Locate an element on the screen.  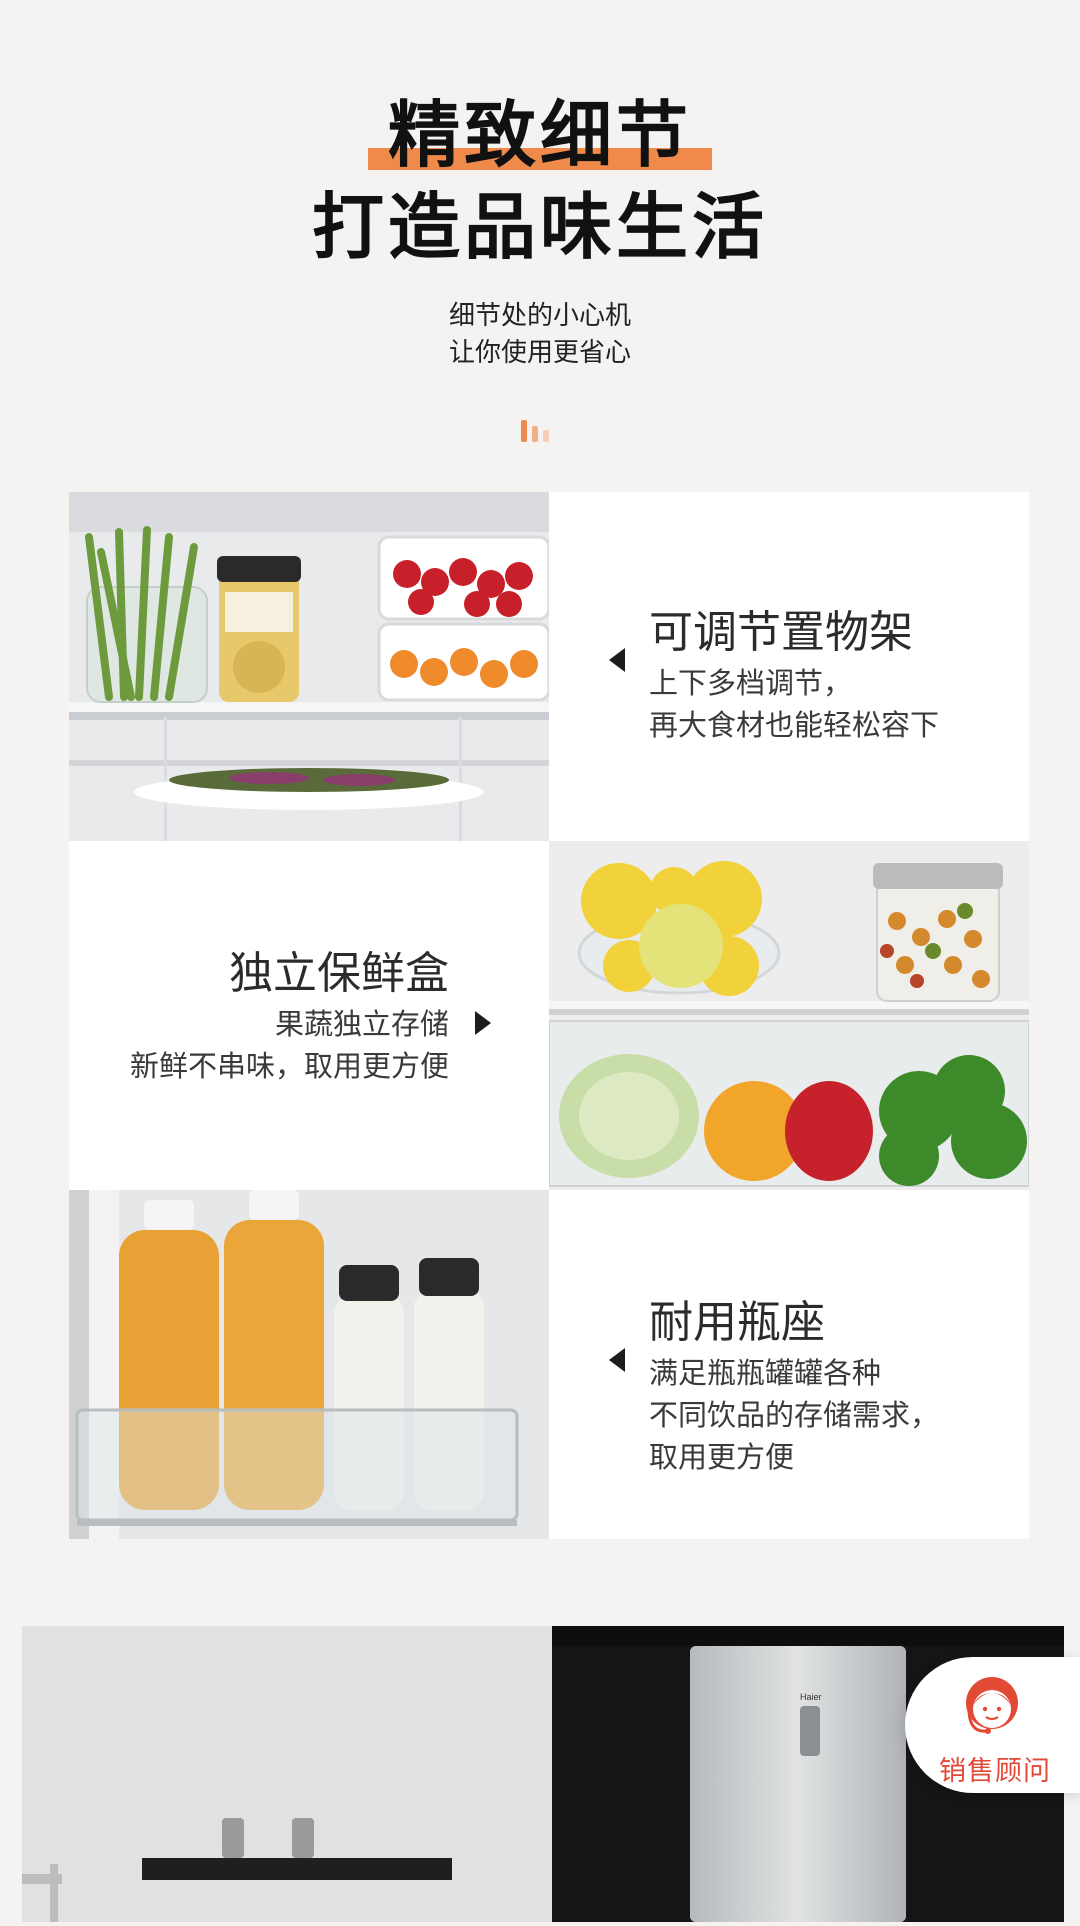
crisper-illustration is located at coordinates (789, 1015).